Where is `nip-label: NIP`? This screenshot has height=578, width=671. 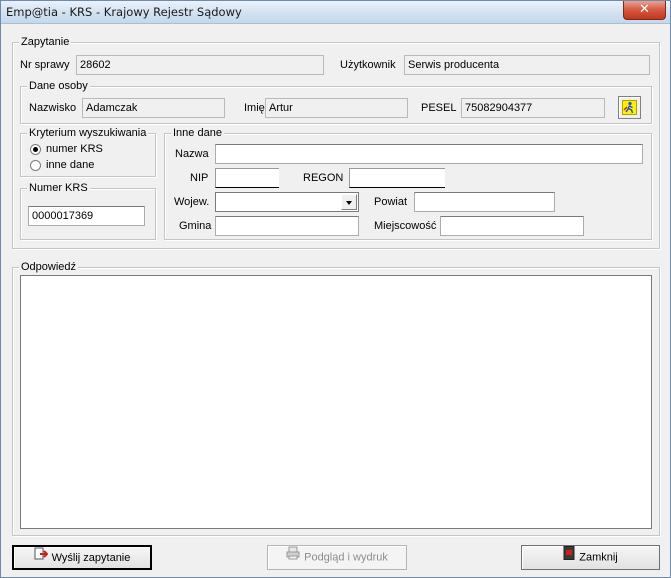 nip-label: NIP is located at coordinates (199, 178).